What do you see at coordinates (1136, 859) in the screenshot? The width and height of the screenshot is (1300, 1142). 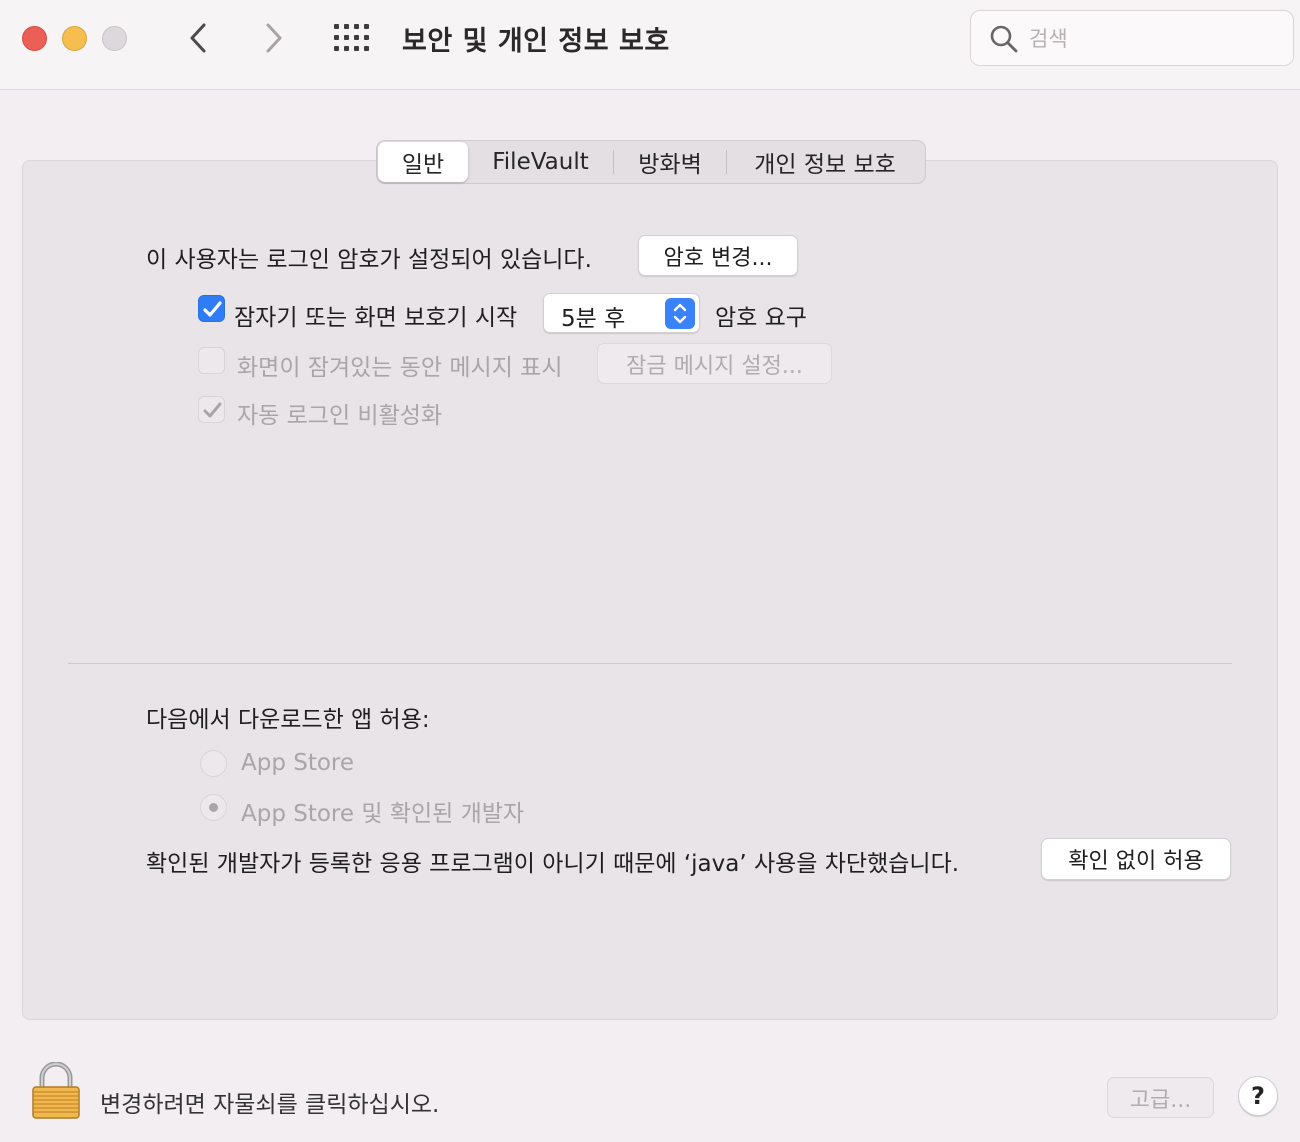 I see `allow-anyway-button: 확인 없이 허용` at bounding box center [1136, 859].